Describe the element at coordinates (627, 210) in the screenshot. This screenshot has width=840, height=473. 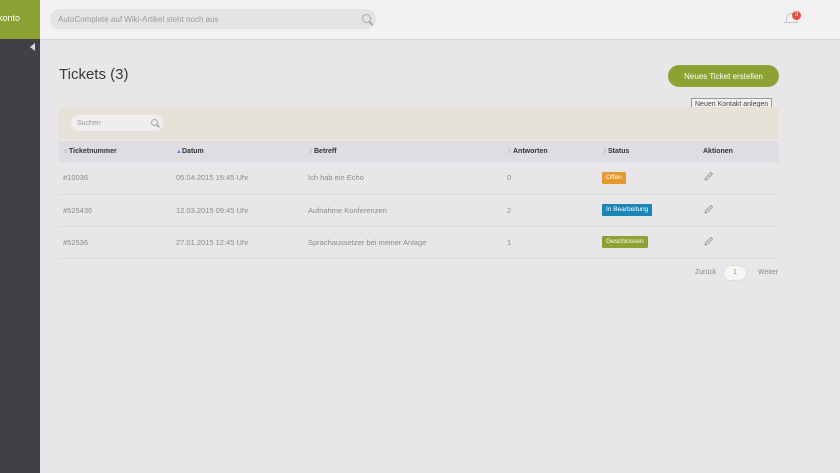
I see `status-badge: In Bearbeitung` at that location.